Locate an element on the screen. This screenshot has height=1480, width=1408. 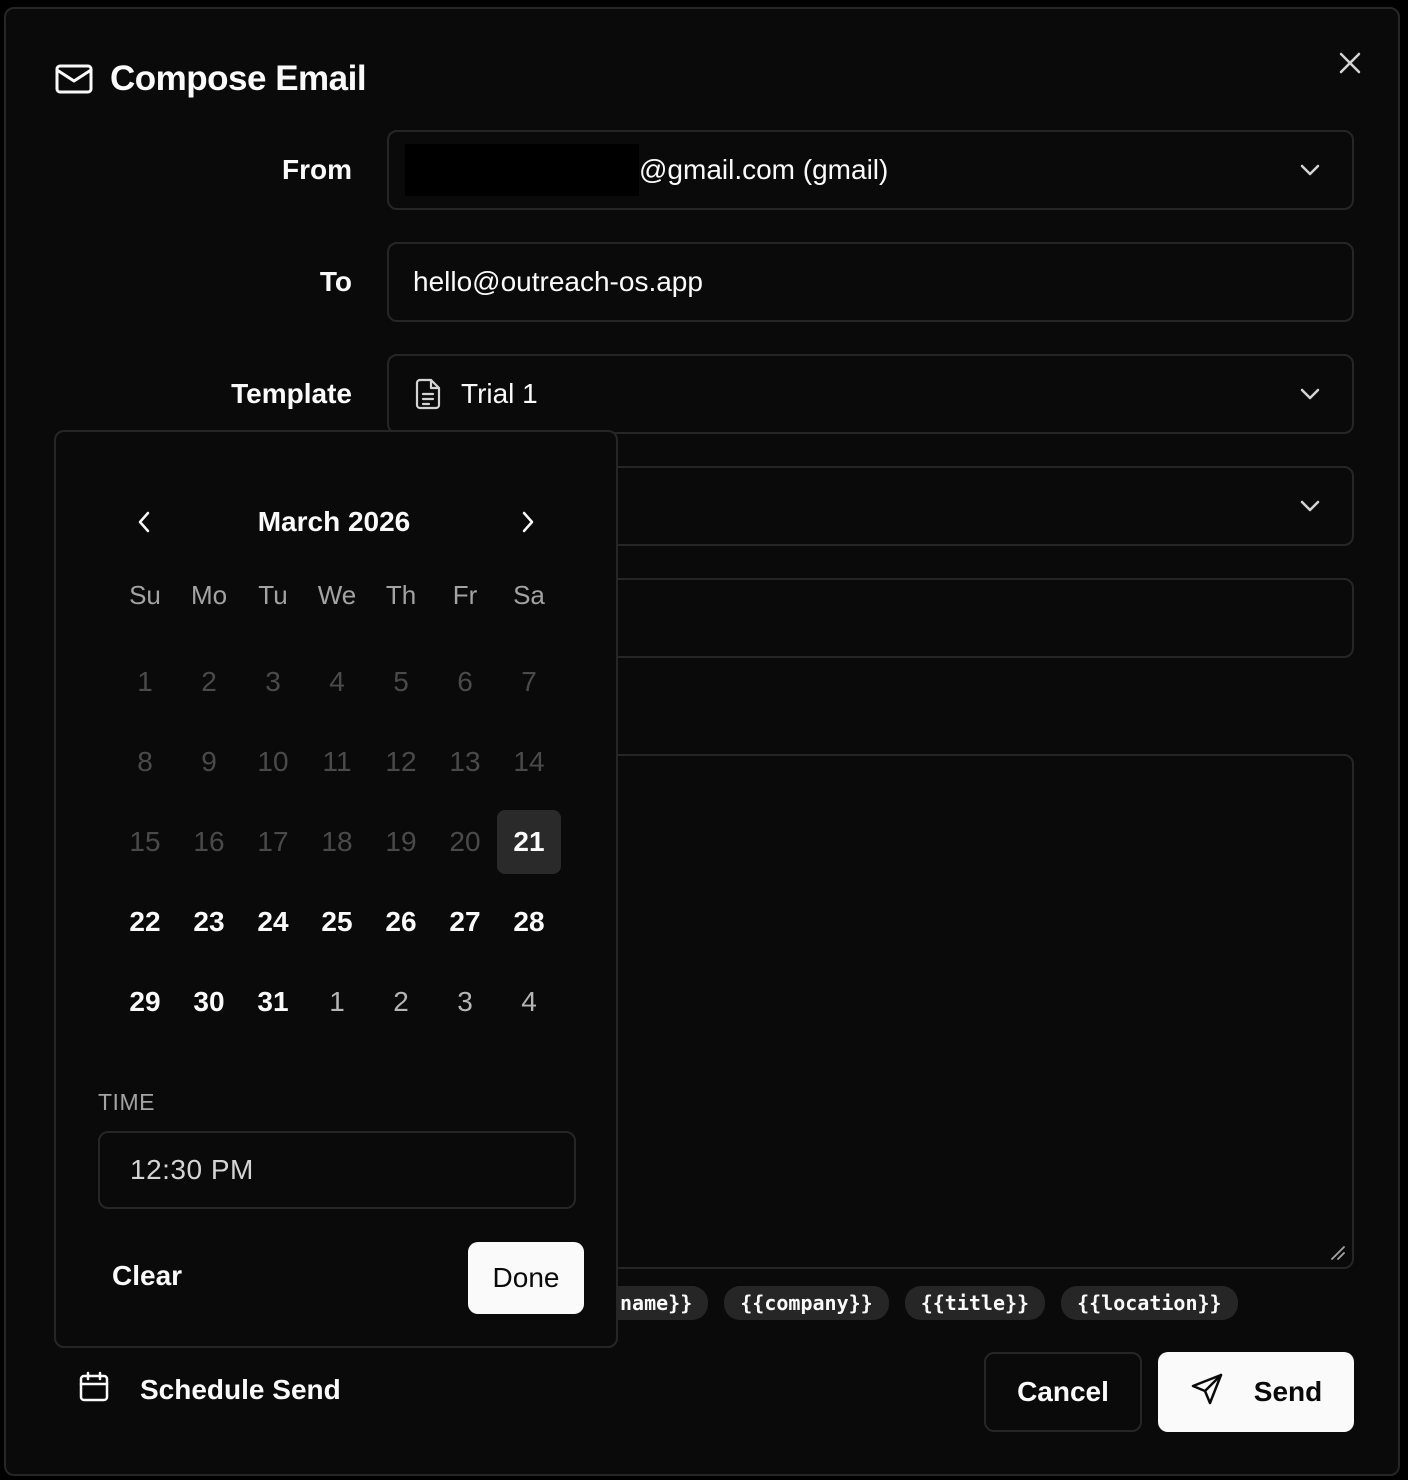
calendar-day: 31 is located at coordinates (273, 1002).